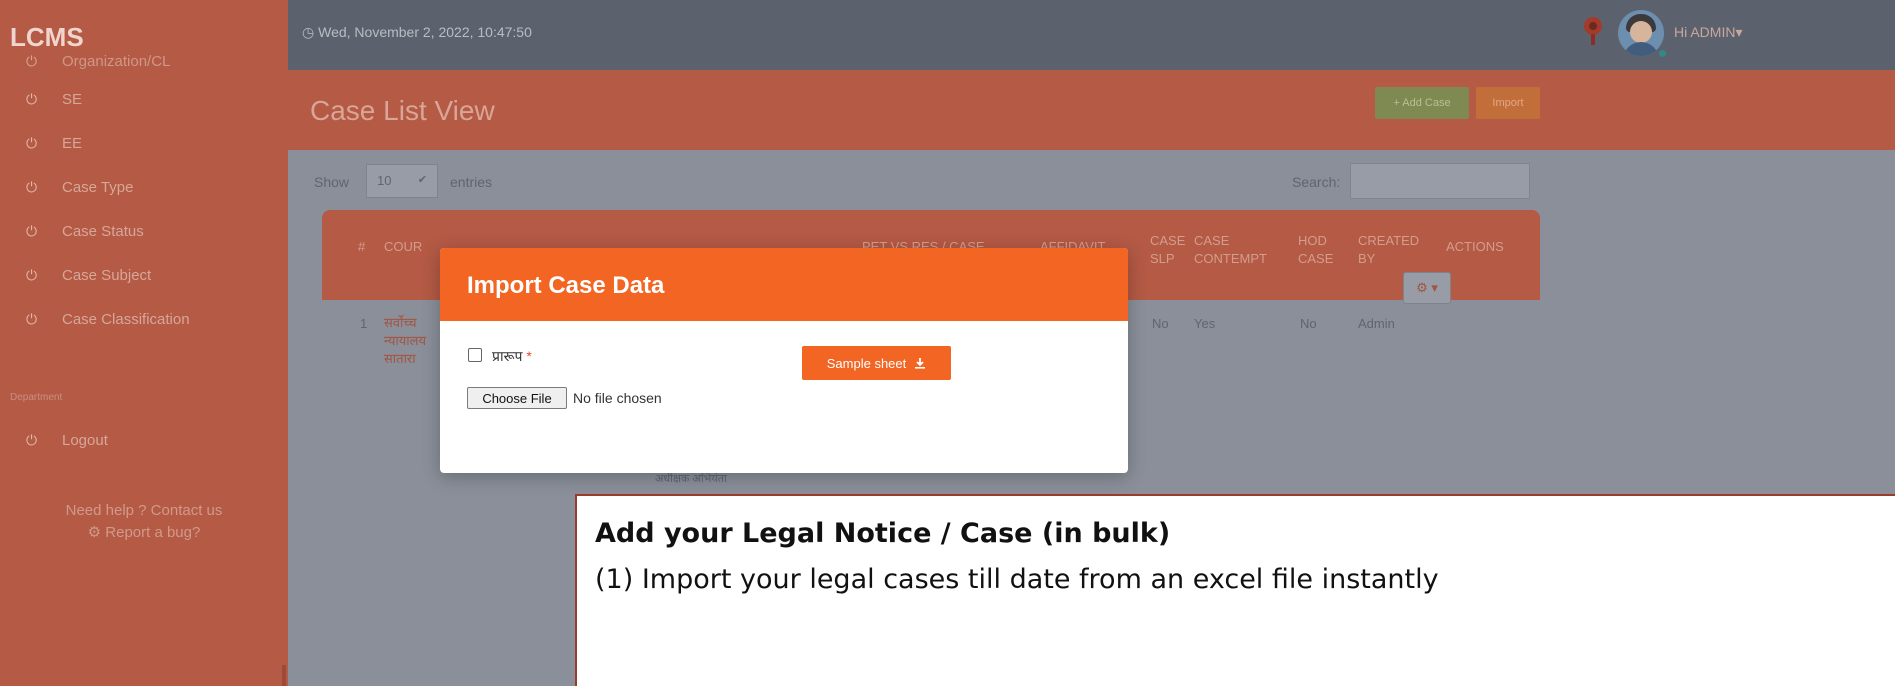  I want to click on format-checkbox, so click(475, 355).